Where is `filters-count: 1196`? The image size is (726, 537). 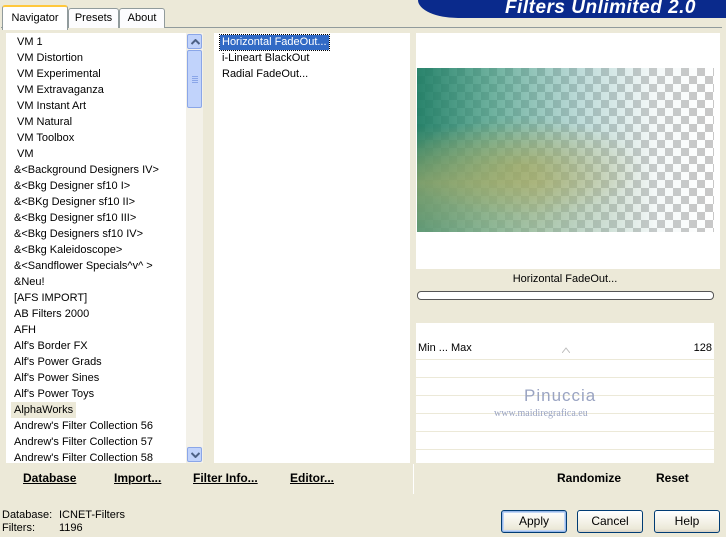
filters-count: 1196 is located at coordinates (71, 528).